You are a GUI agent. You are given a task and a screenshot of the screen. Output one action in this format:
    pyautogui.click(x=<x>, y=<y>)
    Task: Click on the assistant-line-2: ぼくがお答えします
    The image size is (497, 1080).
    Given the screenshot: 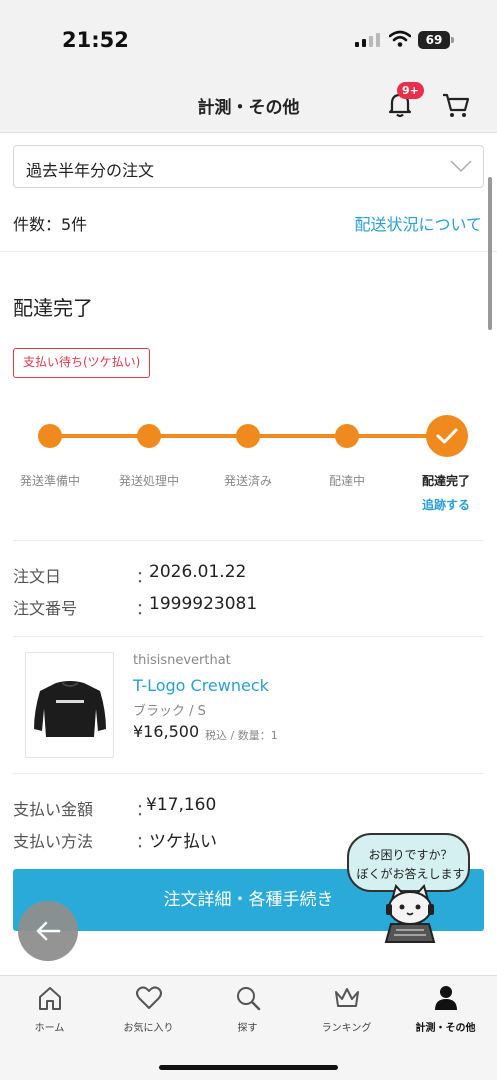 What is the action you would take?
    pyautogui.click(x=410, y=874)
    